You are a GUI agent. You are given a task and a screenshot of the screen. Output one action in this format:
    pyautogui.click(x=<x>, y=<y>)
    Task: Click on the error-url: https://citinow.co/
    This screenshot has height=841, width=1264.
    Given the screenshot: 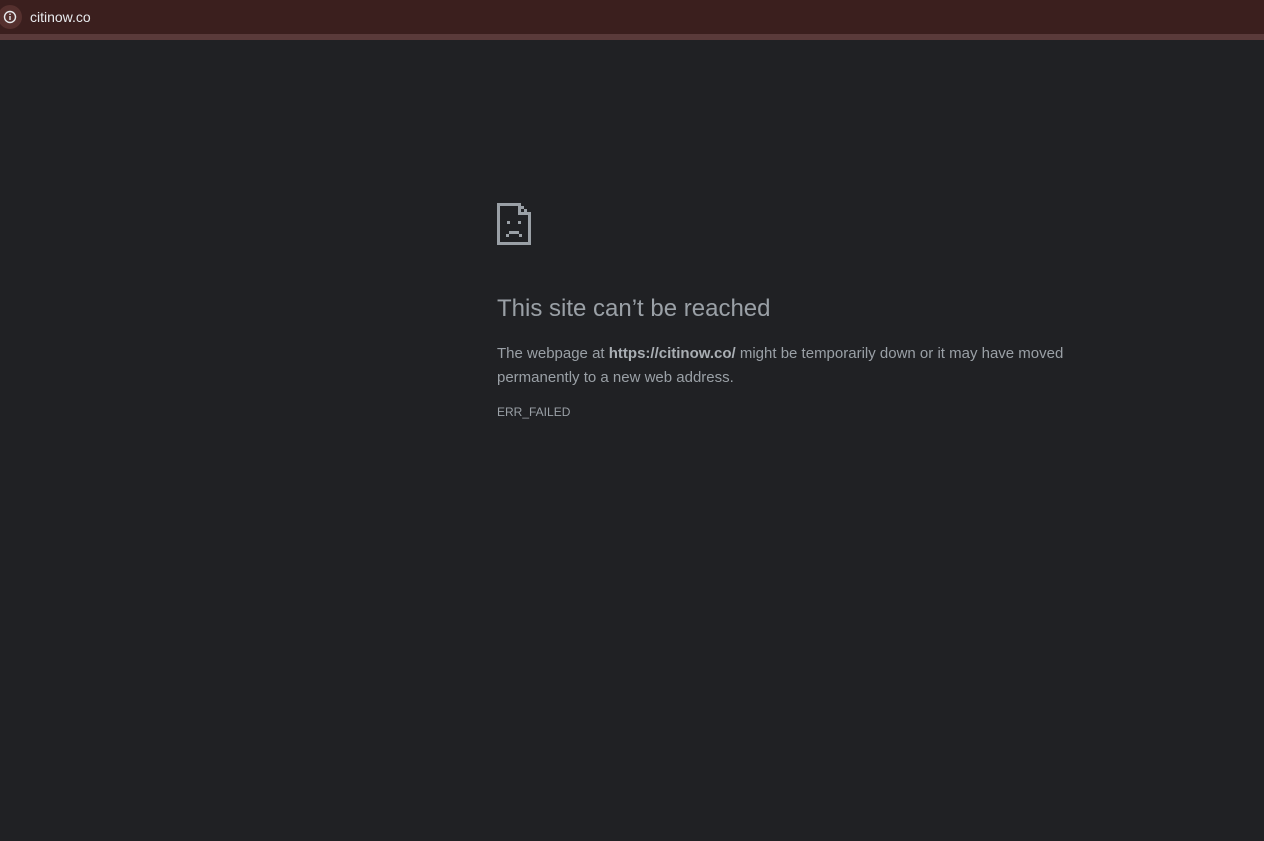 What is the action you would take?
    pyautogui.click(x=672, y=353)
    